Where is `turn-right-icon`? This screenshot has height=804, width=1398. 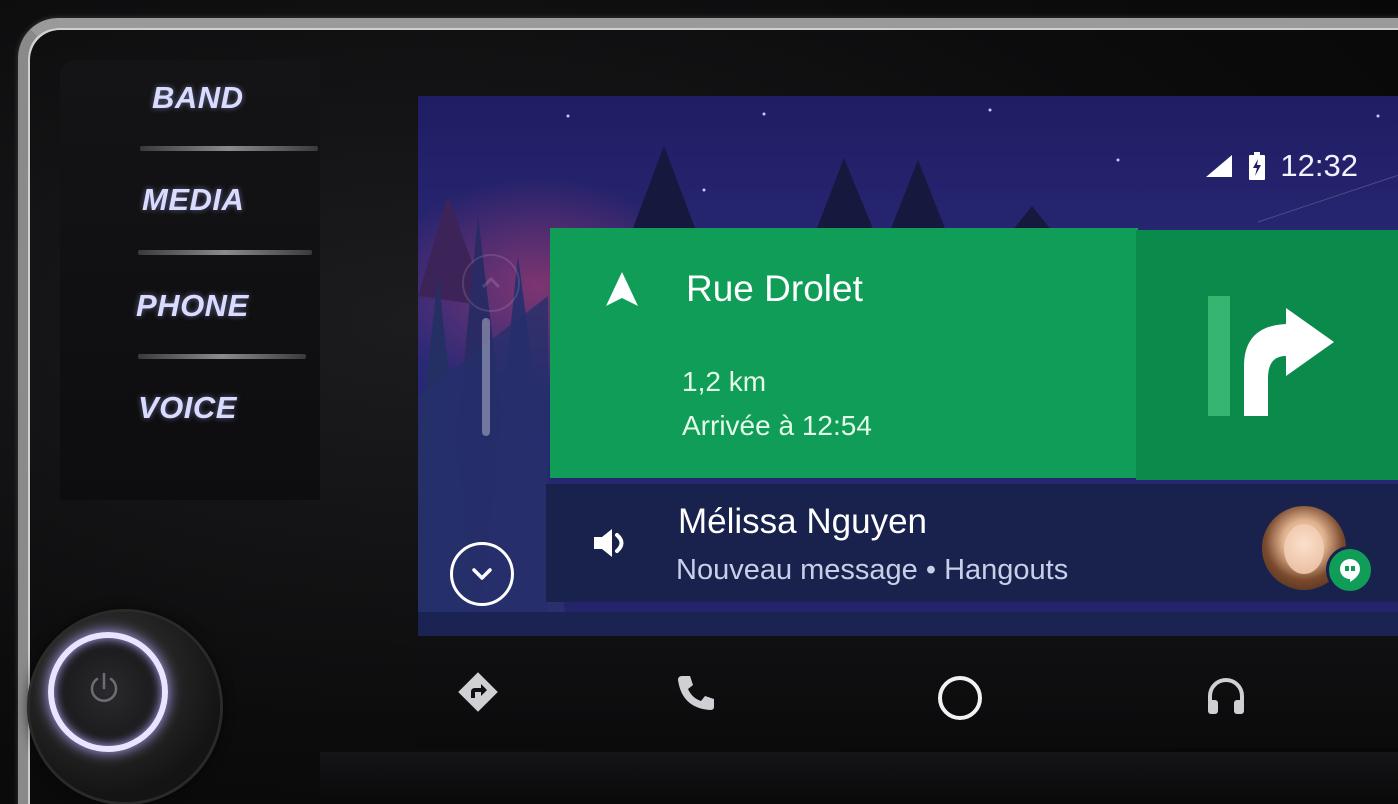 turn-right-icon is located at coordinates (1271, 356).